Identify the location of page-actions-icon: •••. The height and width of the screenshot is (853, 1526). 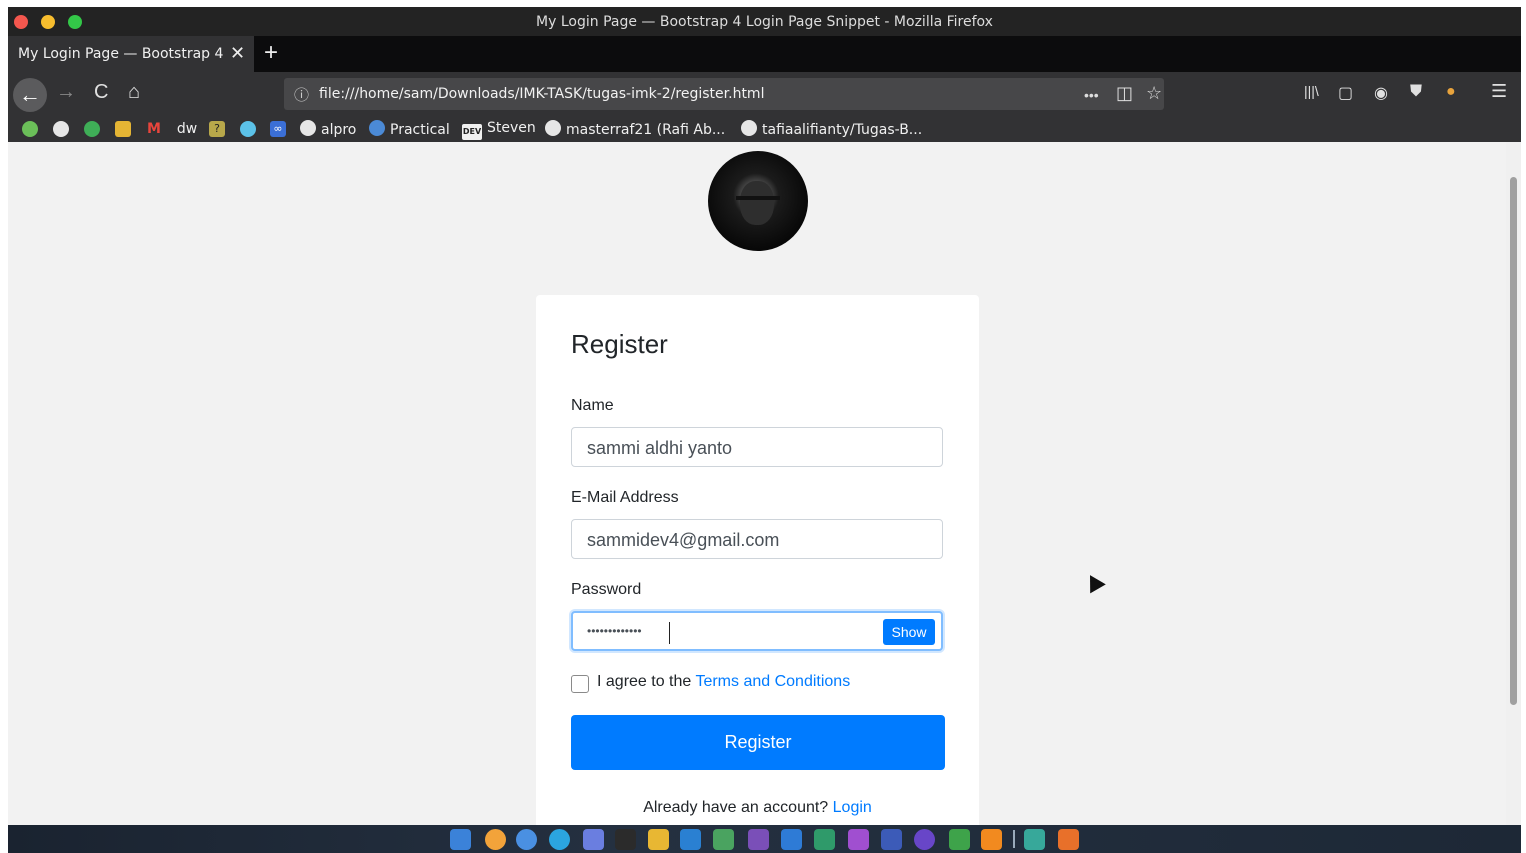
(1091, 95).